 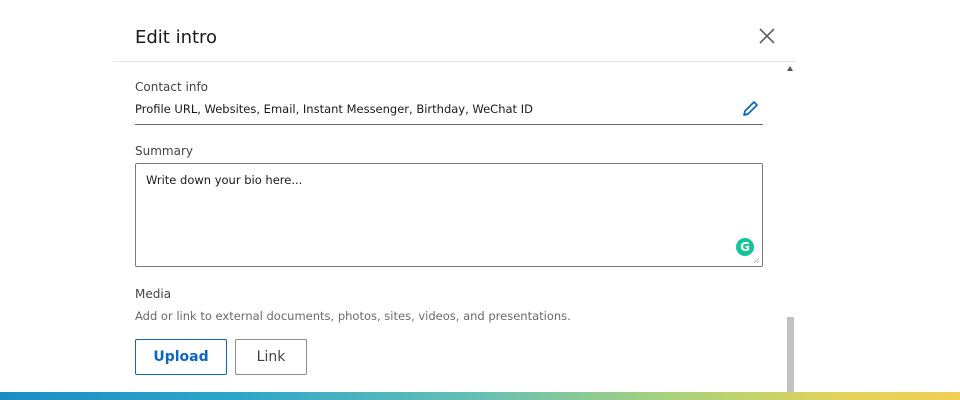 I want to click on upload-button: Upload, so click(x=181, y=357).